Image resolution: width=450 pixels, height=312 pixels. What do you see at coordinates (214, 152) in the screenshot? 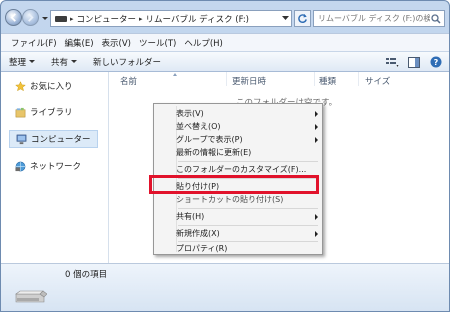
I see `ctx-refresh-label: 最新の情報に更新(E)` at bounding box center [214, 152].